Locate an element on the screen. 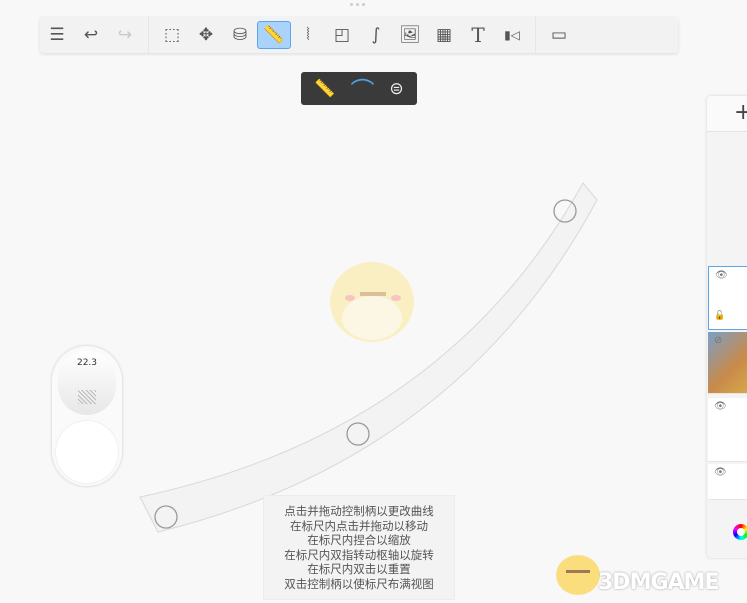 The image size is (747, 603). layer-item: 👁 🔓 is located at coordinates (727, 298).